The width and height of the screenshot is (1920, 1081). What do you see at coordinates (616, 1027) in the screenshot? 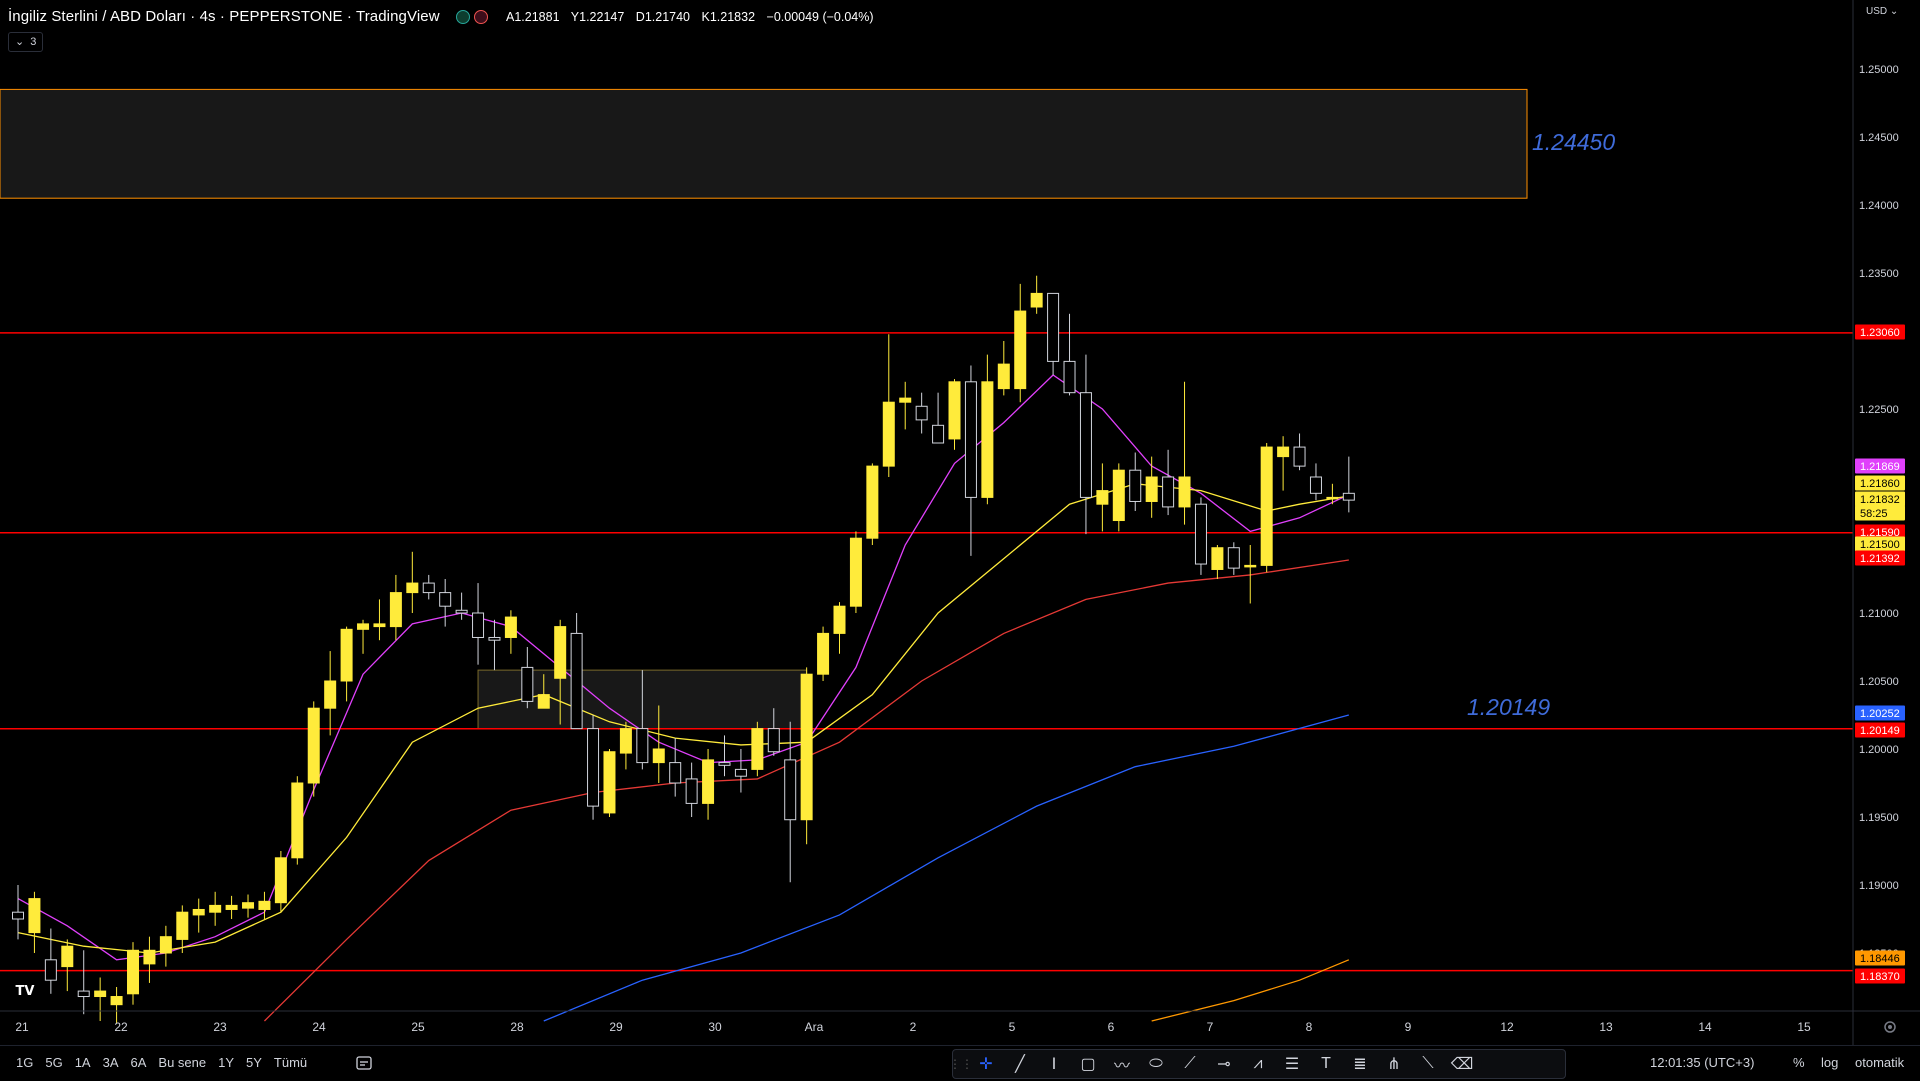
I see `time-tick-label: 29` at bounding box center [616, 1027].